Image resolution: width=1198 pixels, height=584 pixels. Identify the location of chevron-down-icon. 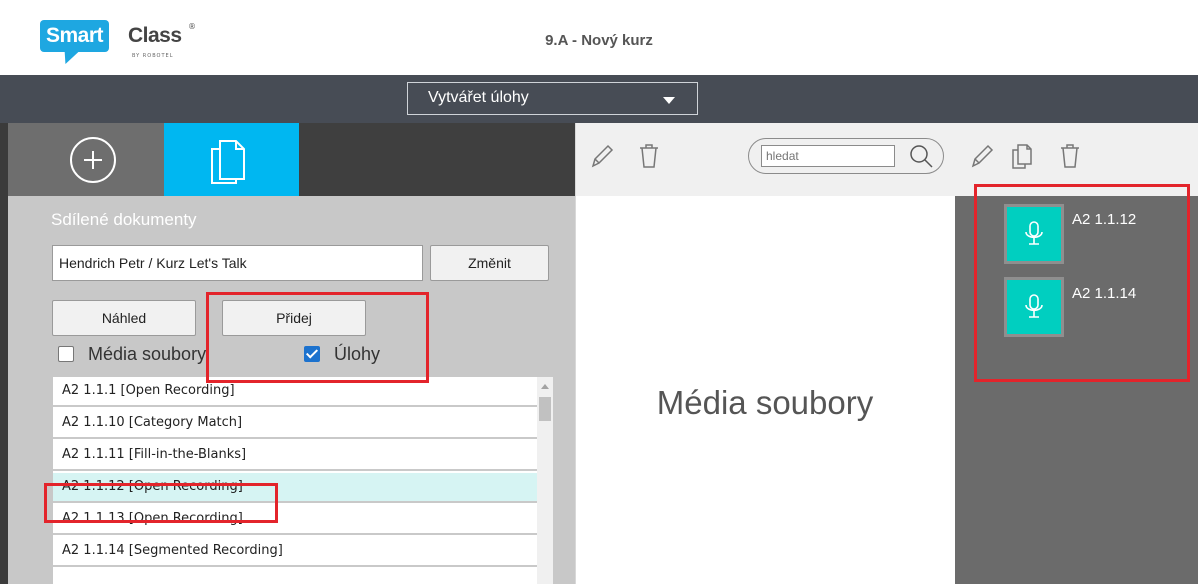
(669, 100).